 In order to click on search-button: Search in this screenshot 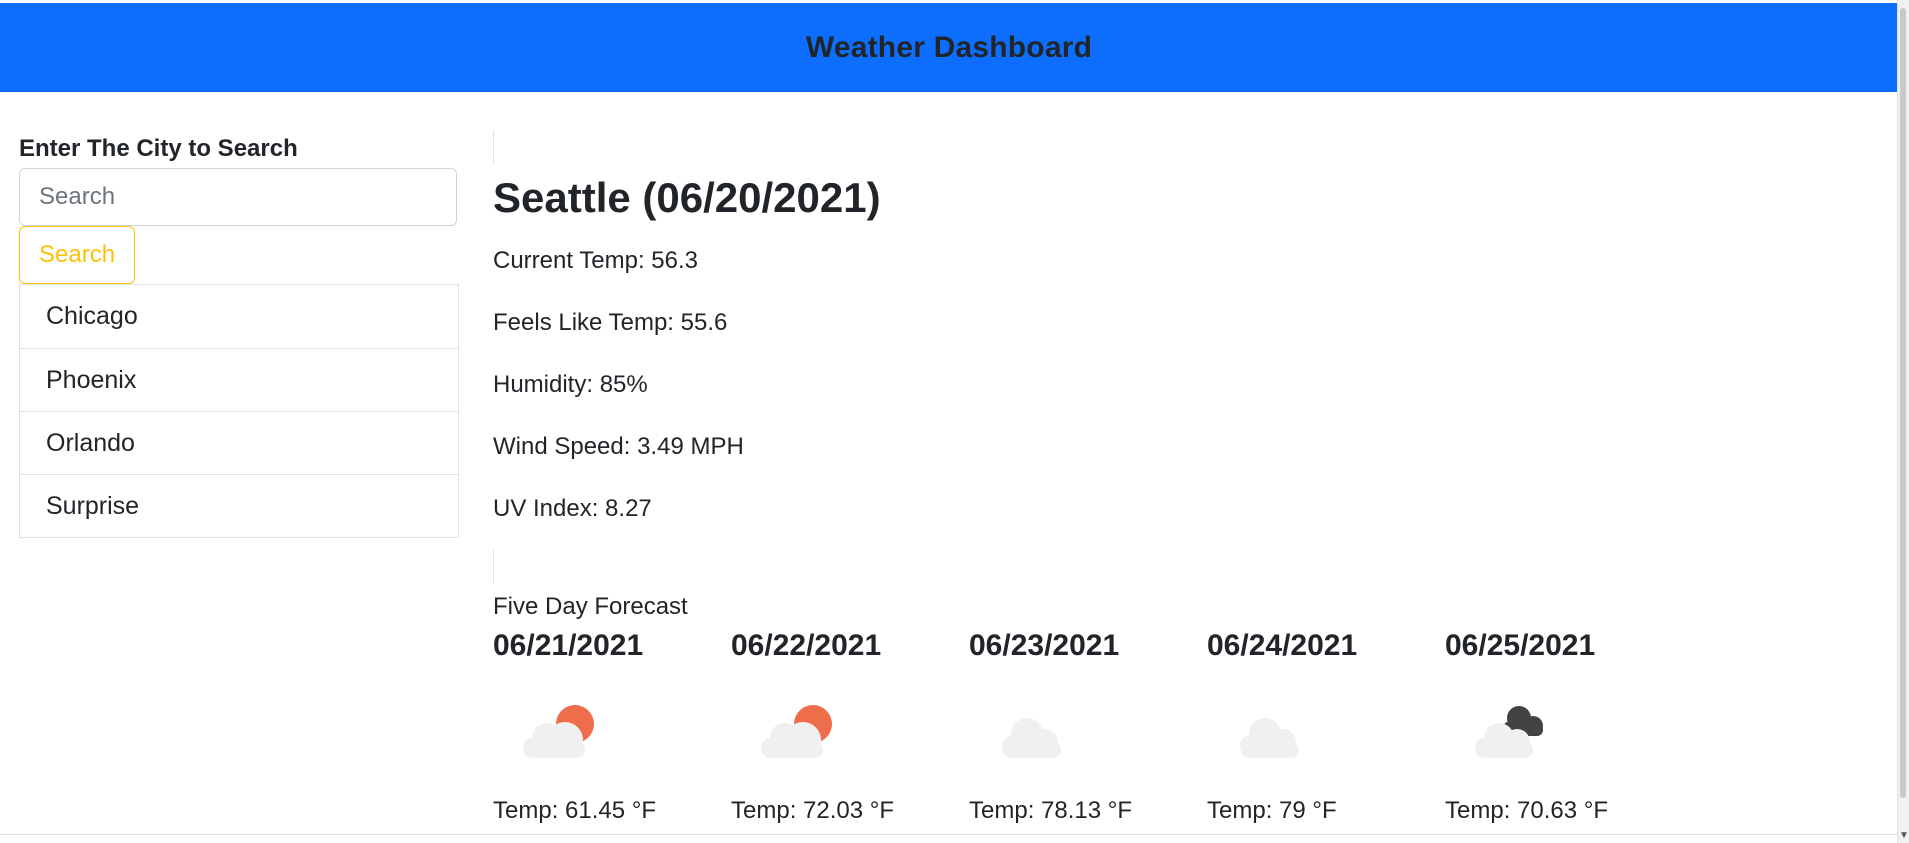, I will do `click(77, 255)`.